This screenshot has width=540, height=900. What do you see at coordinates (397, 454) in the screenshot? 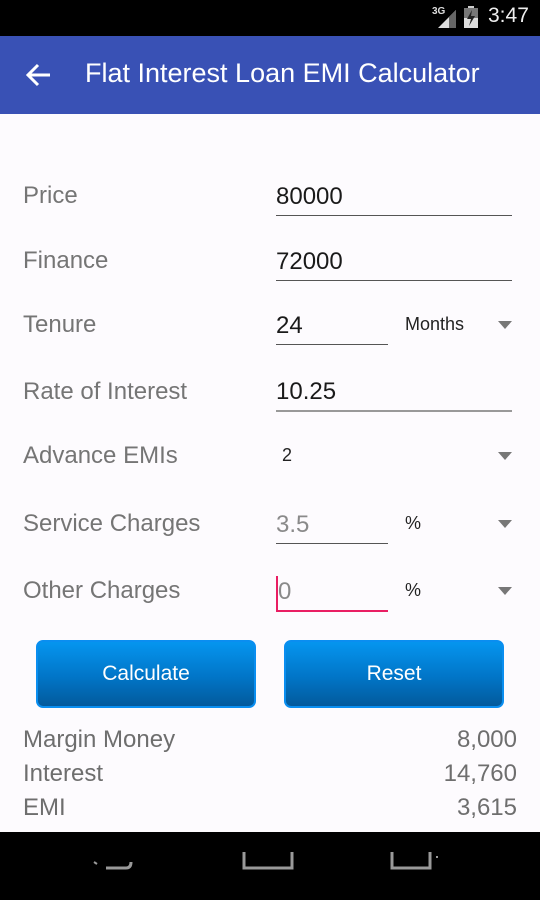
I see `advance-emis-dropdown: 2` at bounding box center [397, 454].